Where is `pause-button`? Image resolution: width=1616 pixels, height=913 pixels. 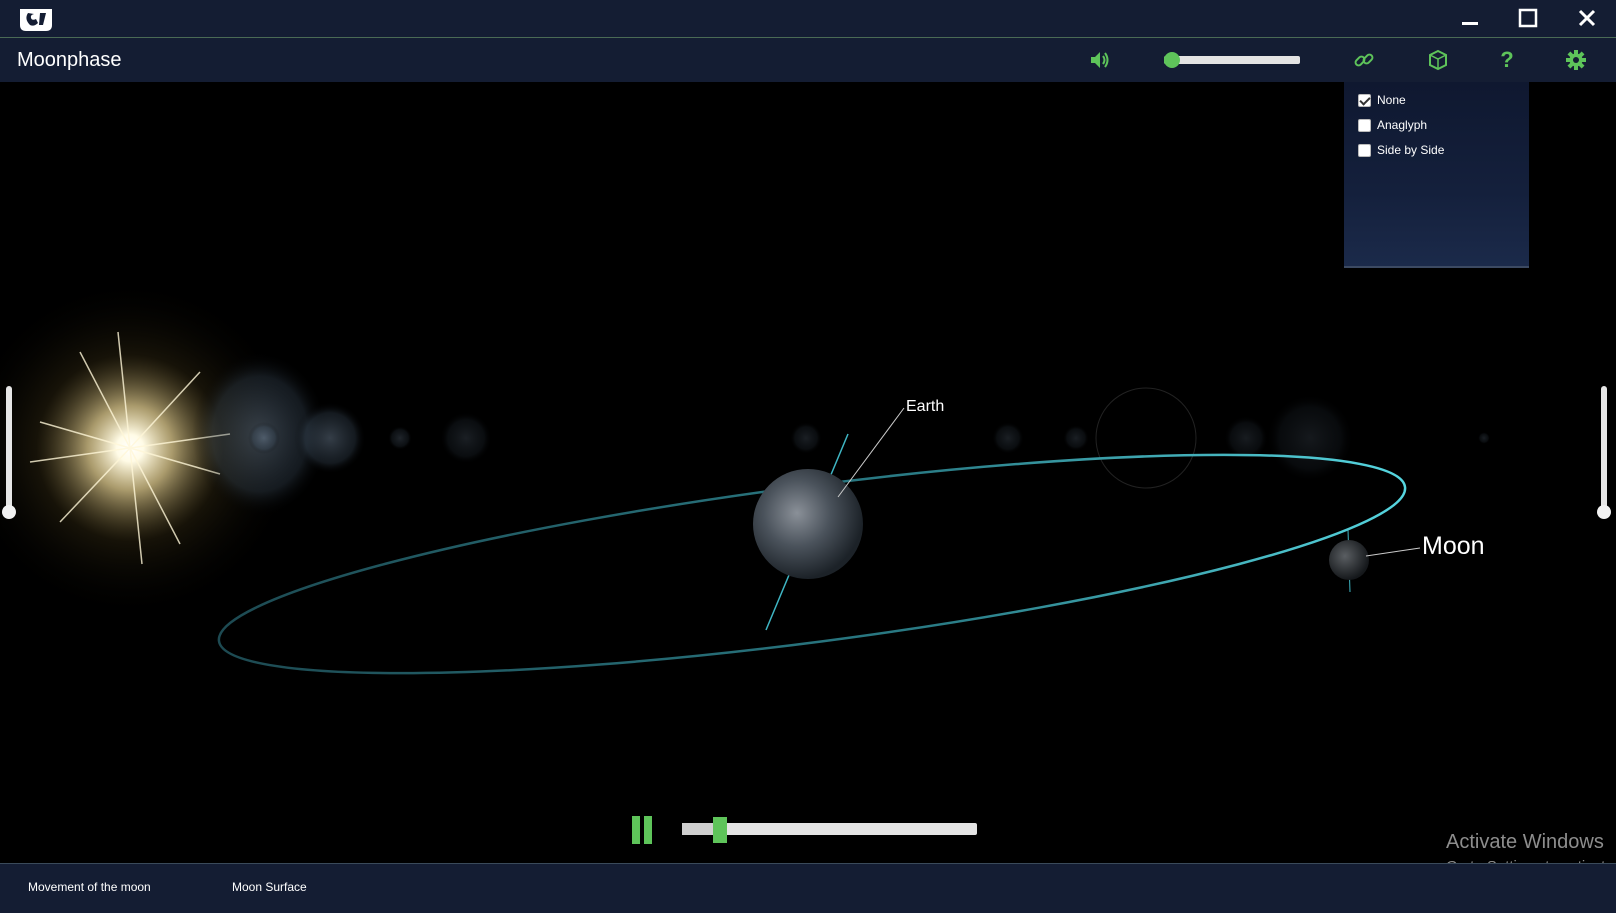 pause-button is located at coordinates (644, 830).